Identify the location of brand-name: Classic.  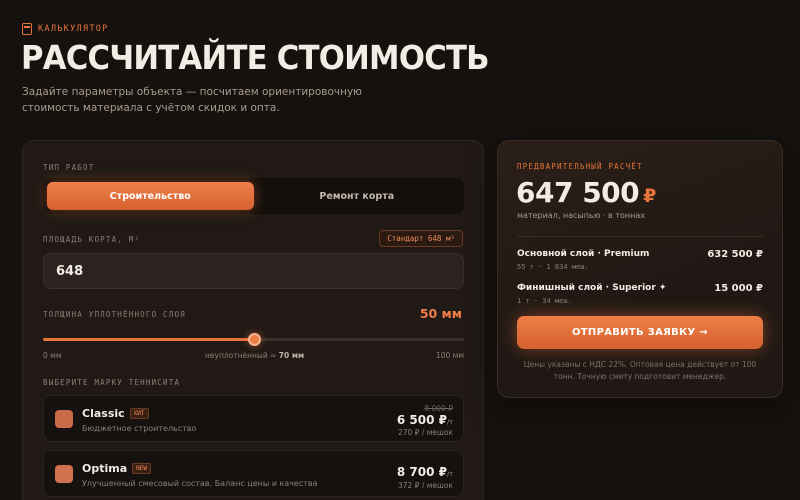
(103, 413).